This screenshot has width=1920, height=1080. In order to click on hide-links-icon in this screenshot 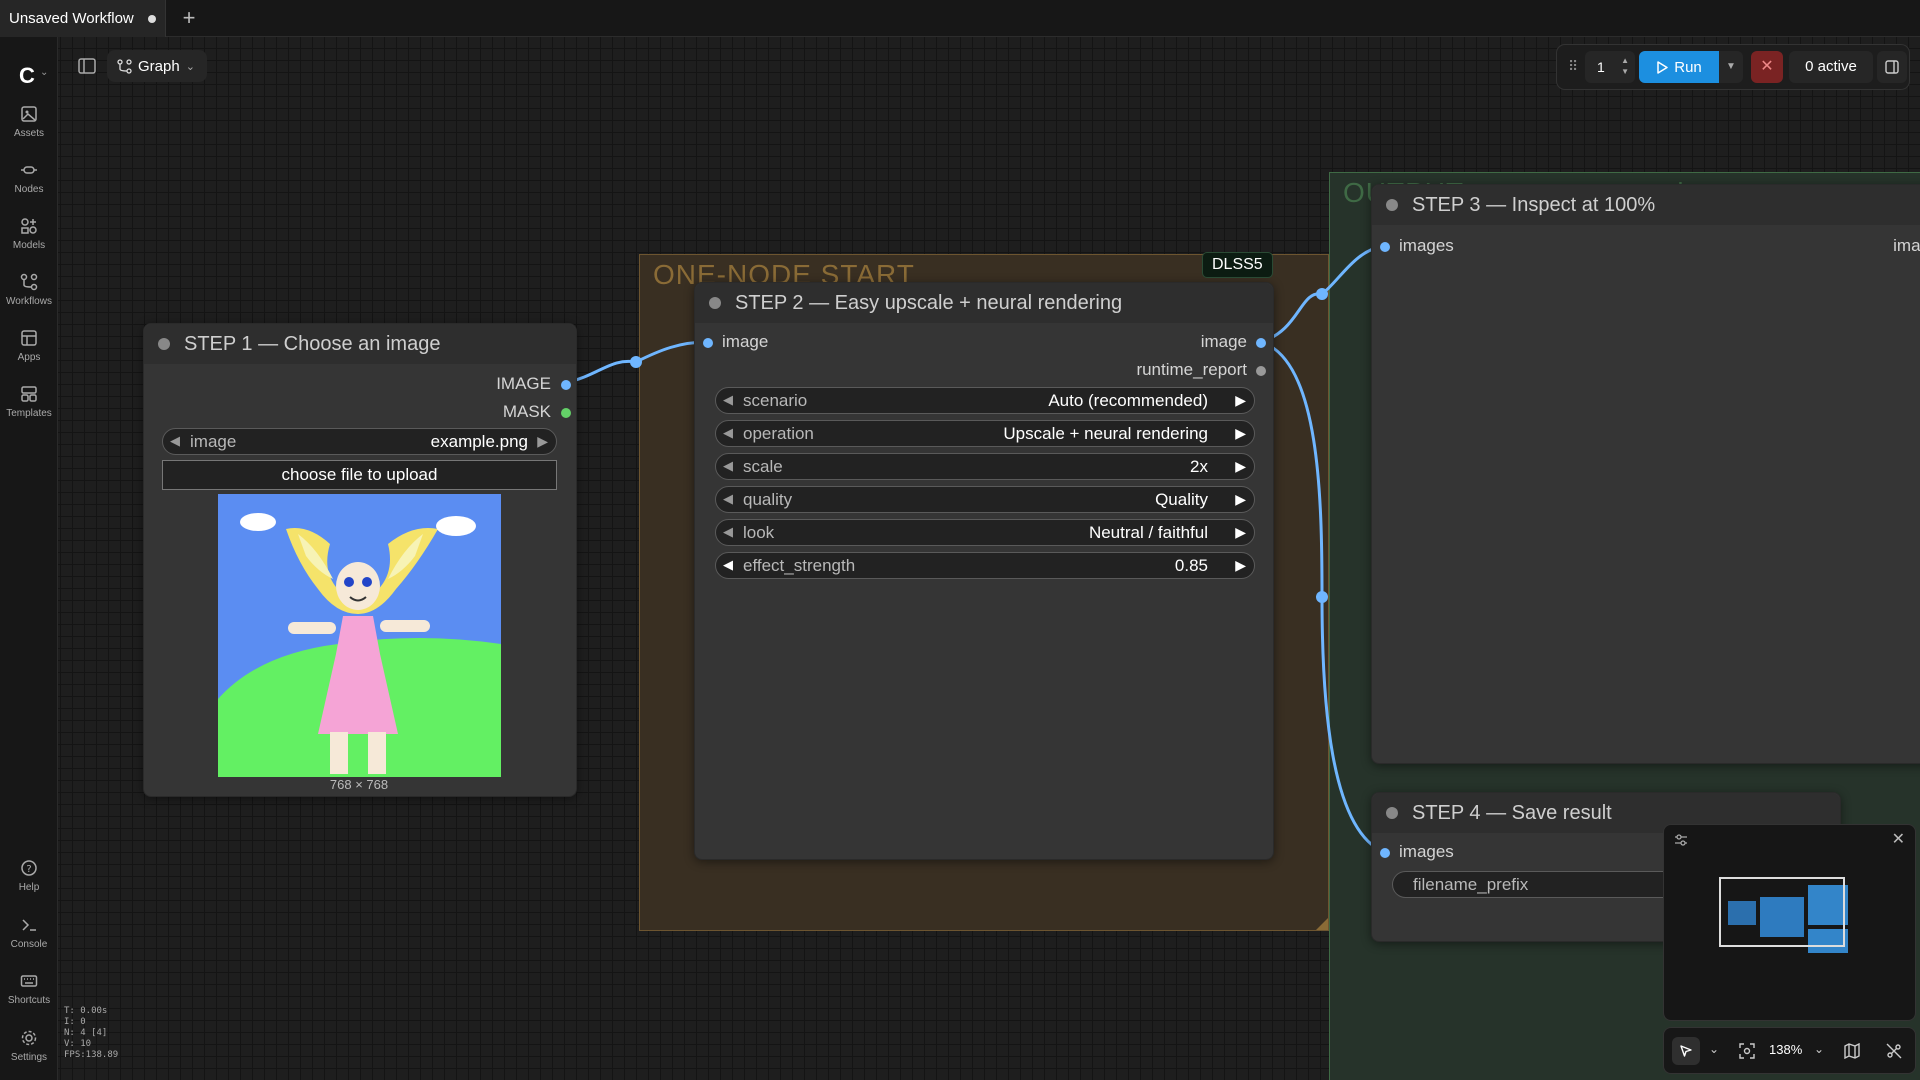, I will do `click(1894, 1051)`.